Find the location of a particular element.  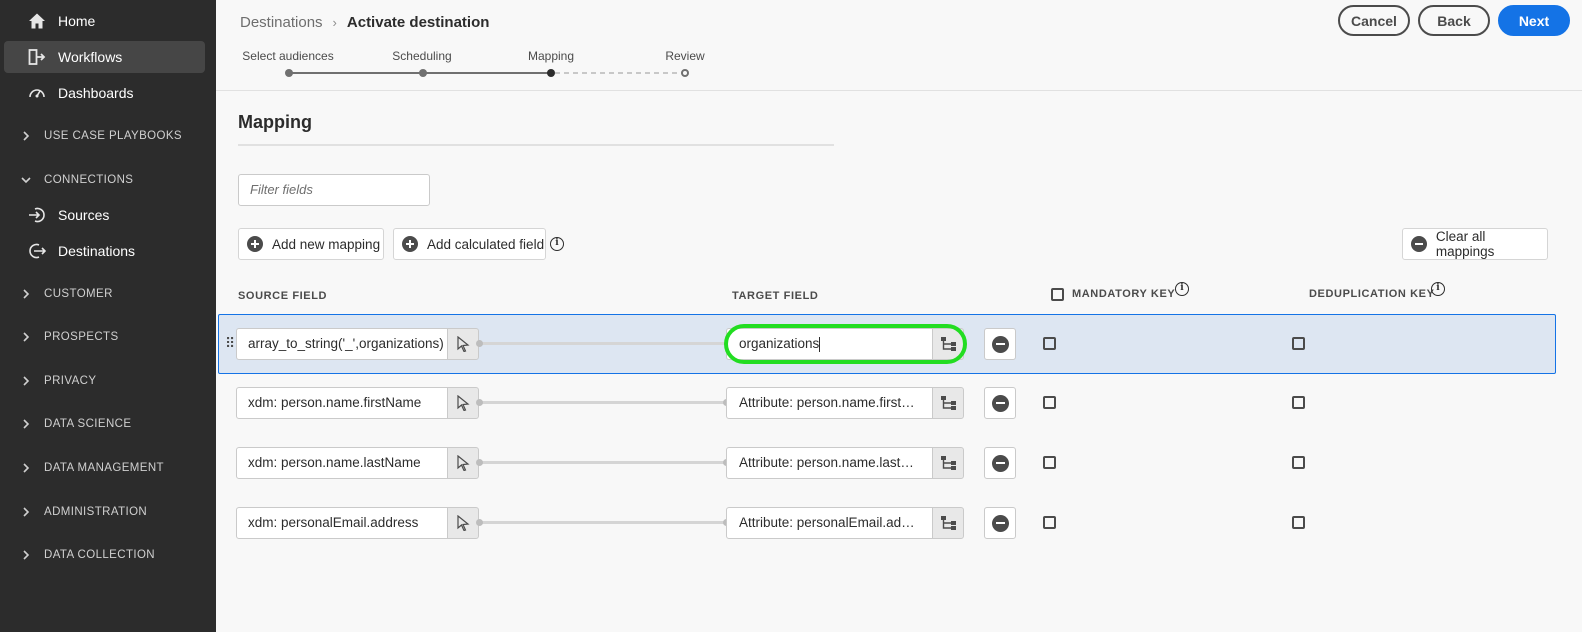

remove-circle-icon is located at coordinates (1000, 463).